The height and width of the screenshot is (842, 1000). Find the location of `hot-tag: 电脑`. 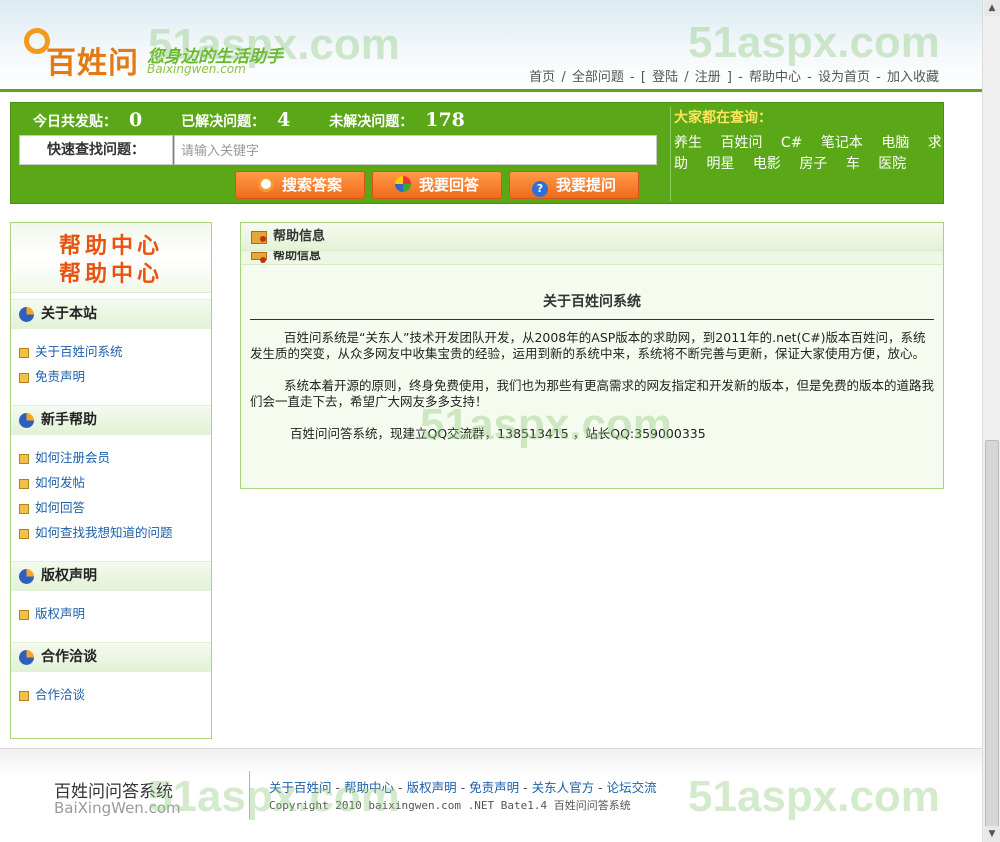

hot-tag: 电脑 is located at coordinates (895, 143).